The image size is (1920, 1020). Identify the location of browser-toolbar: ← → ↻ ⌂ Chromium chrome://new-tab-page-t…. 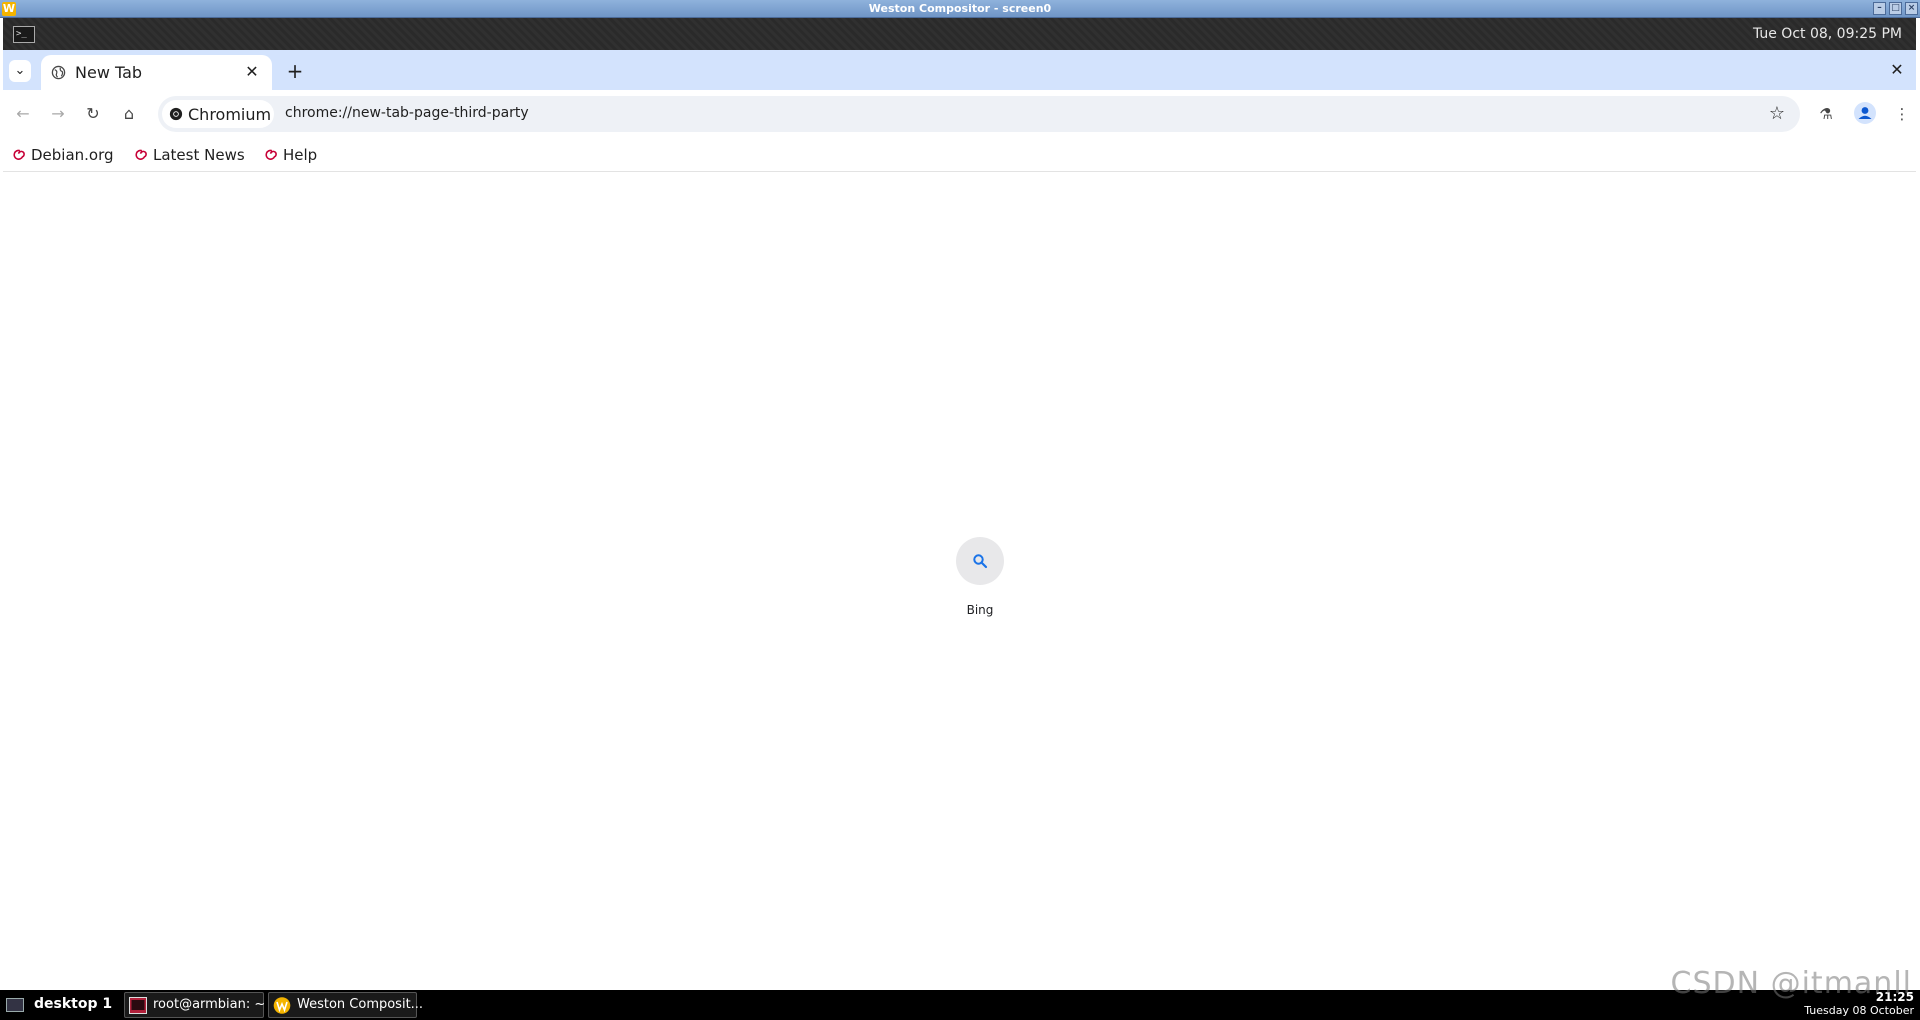
(959, 114).